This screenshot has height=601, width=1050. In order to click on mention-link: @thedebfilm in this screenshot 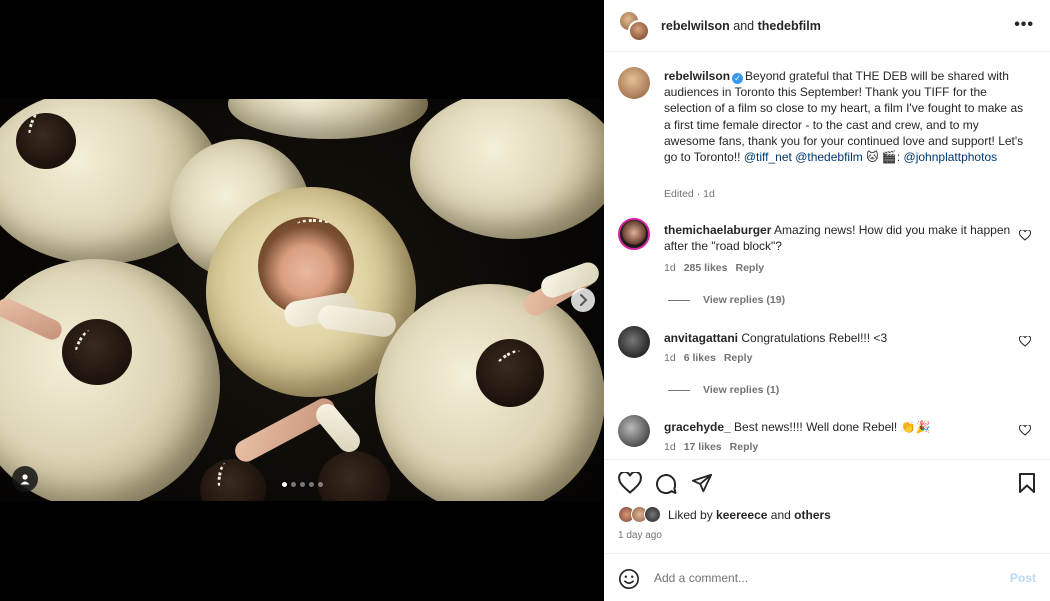, I will do `click(829, 157)`.